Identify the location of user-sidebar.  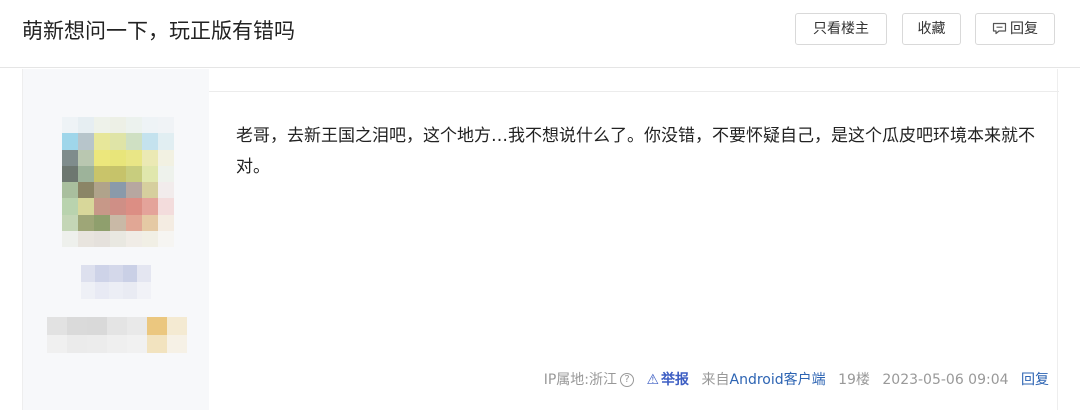
(116, 239).